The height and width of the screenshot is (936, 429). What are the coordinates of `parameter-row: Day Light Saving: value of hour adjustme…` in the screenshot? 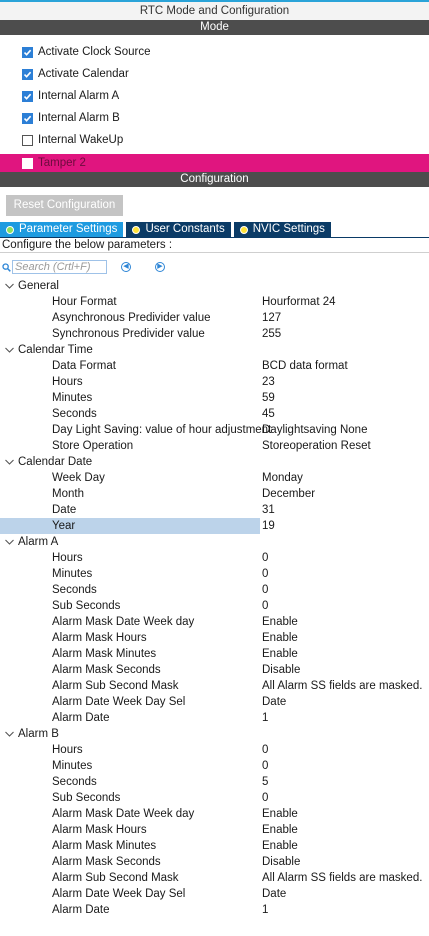 It's located at (214, 430).